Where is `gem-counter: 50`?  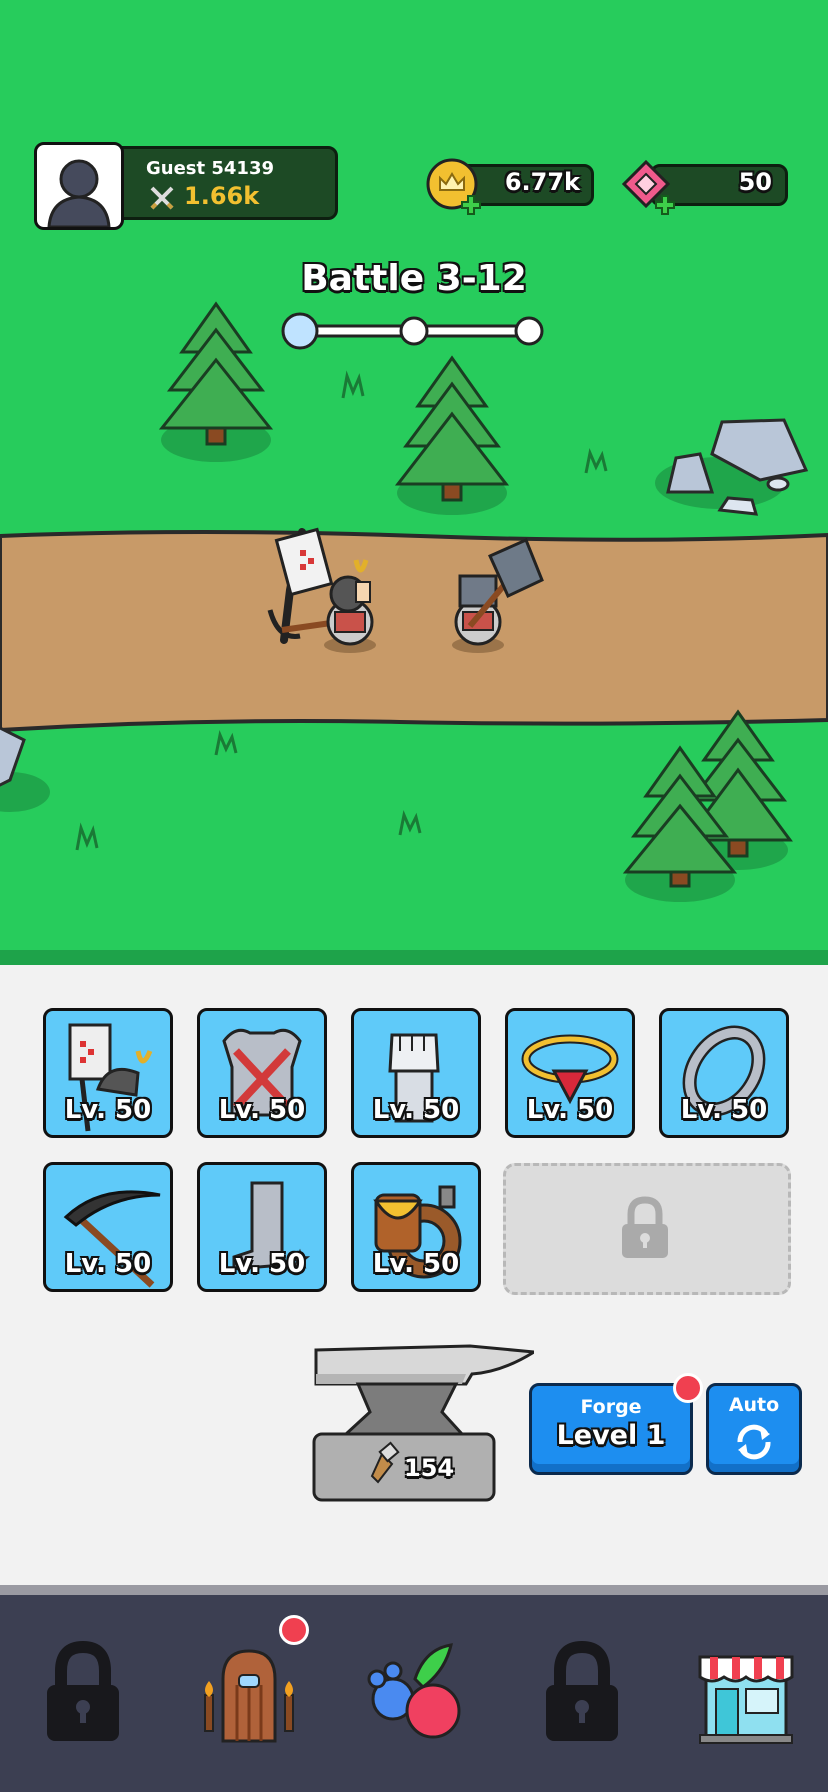 gem-counter: 50 is located at coordinates (706, 186).